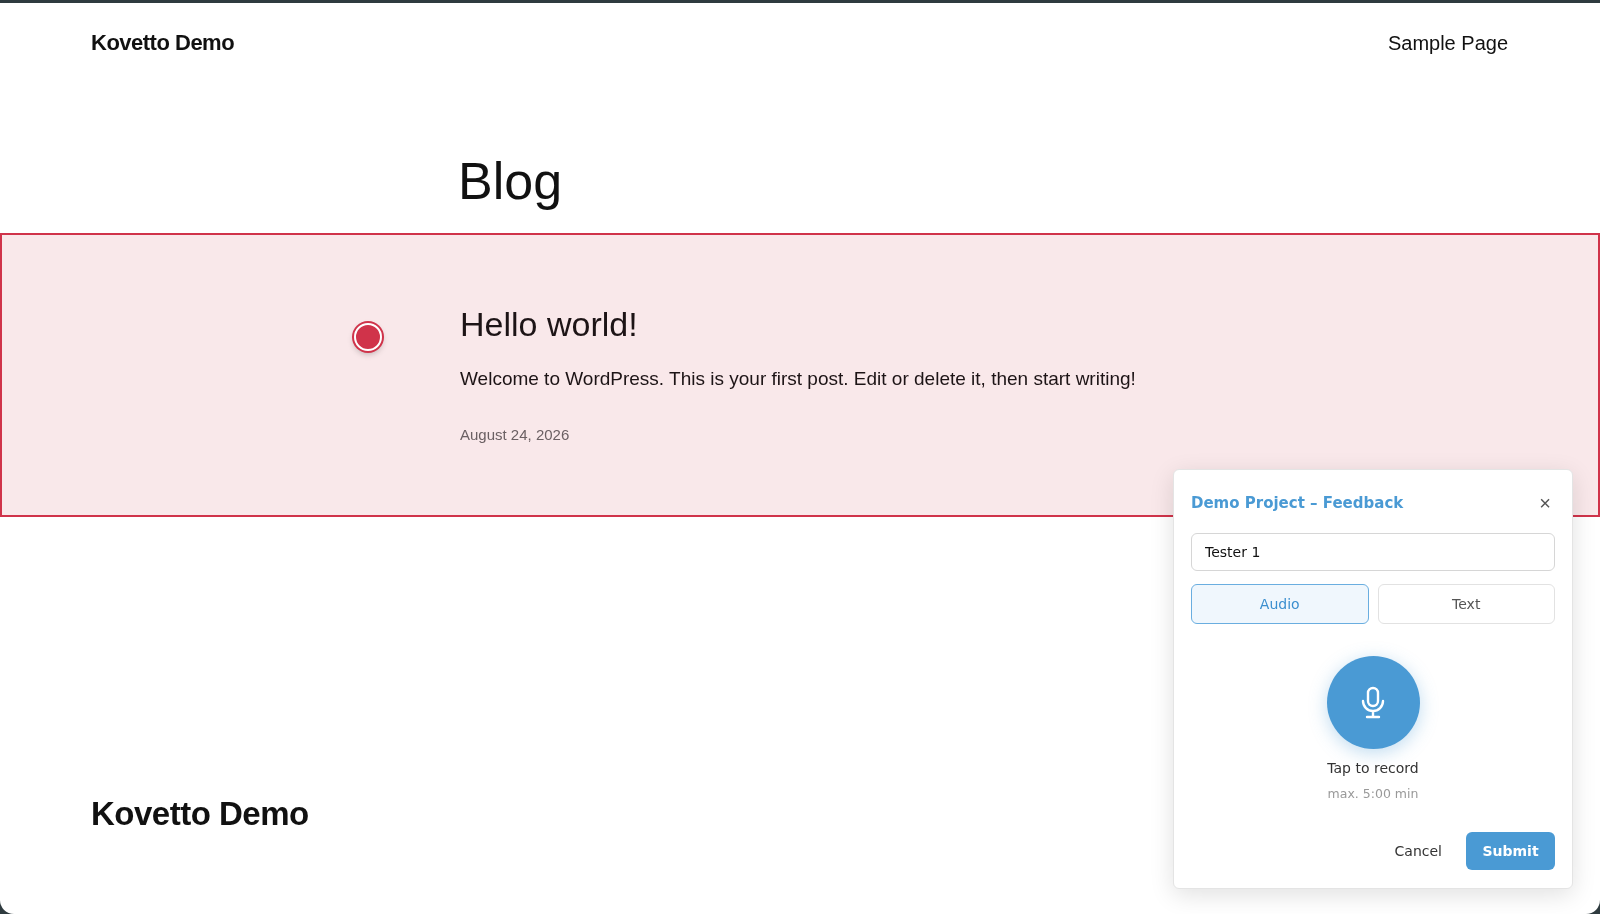 Image resolution: width=1600 pixels, height=914 pixels. What do you see at coordinates (798, 379) in the screenshot?
I see `post-excerpt: Welcome to WordPress. This is your first post. Edit or delete it, then start writing!` at bounding box center [798, 379].